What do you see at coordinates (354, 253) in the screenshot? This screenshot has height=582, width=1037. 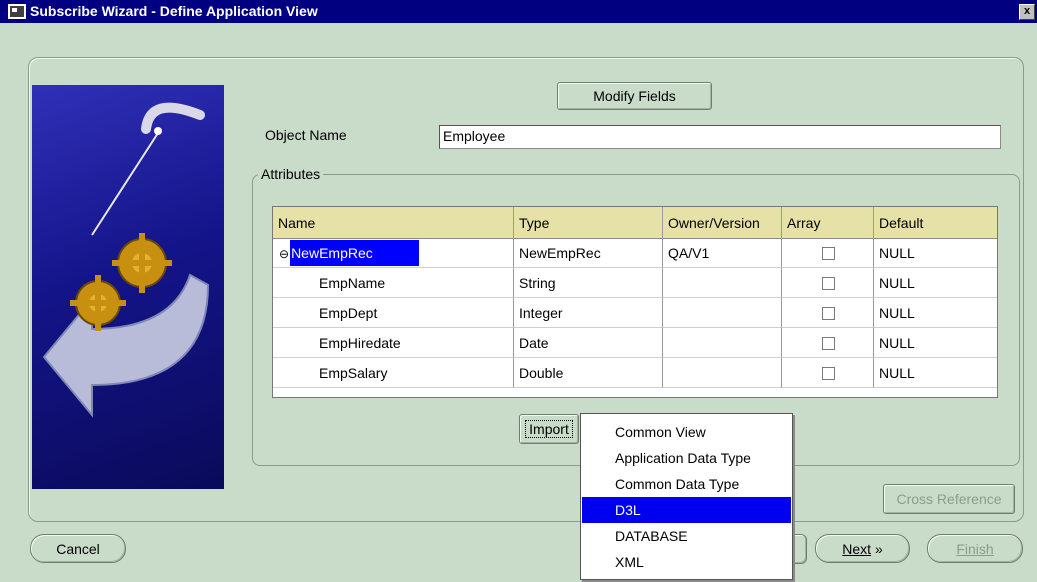 I see `selected-name: NewEmpRec` at bounding box center [354, 253].